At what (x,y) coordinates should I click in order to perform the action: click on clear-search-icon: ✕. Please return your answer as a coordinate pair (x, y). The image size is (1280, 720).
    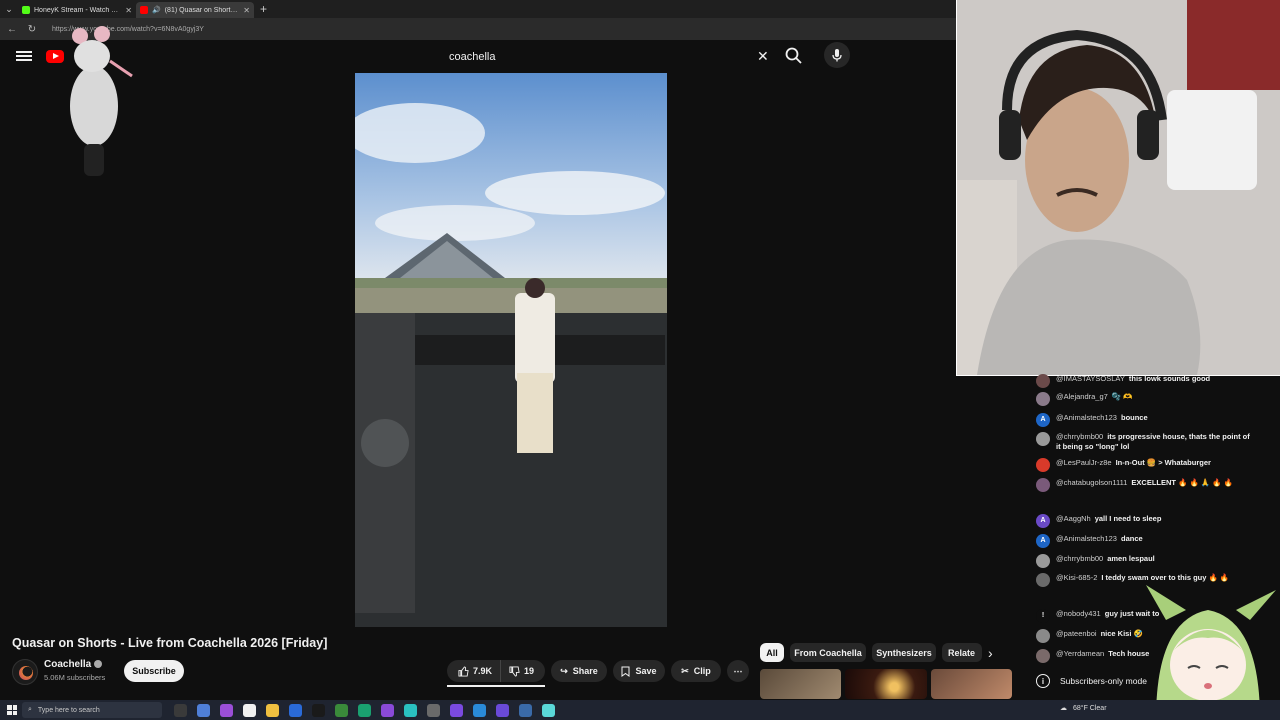
    Looking at the image, I should click on (763, 56).